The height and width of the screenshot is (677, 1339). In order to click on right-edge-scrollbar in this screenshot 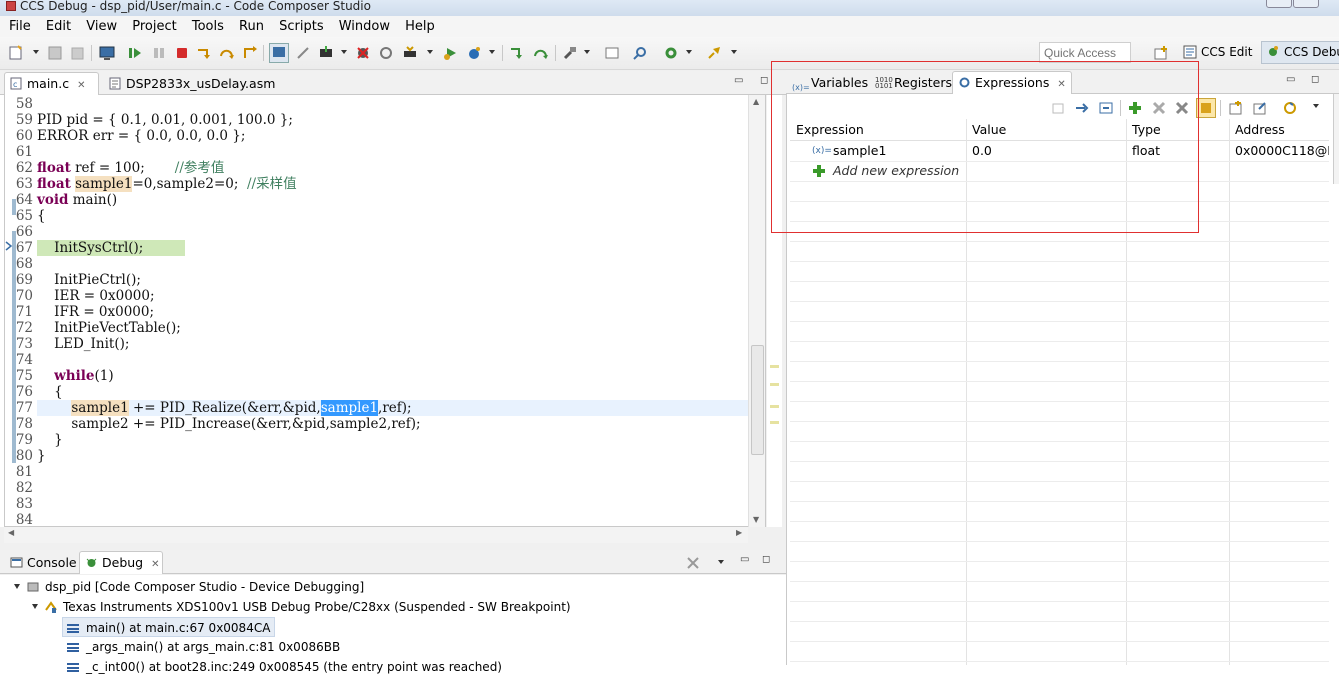, I will do `click(1336, 139)`.